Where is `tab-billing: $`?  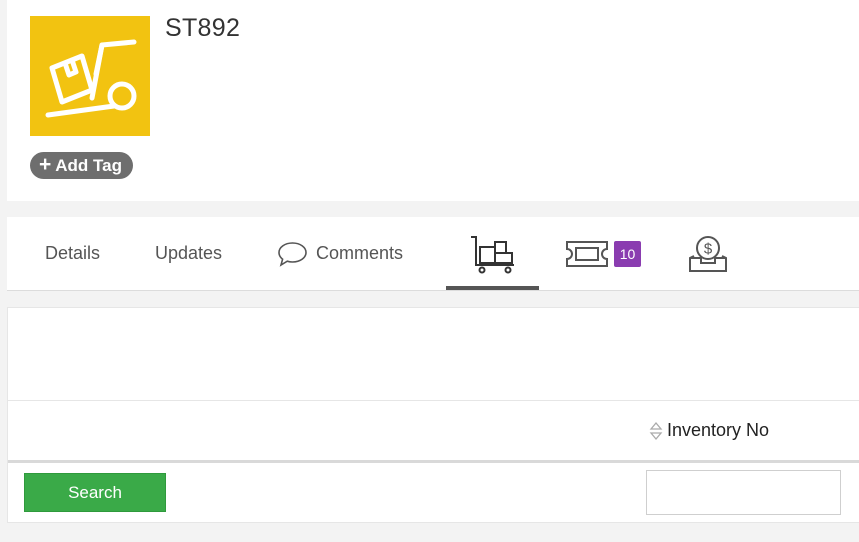
tab-billing: $ is located at coordinates (708, 253).